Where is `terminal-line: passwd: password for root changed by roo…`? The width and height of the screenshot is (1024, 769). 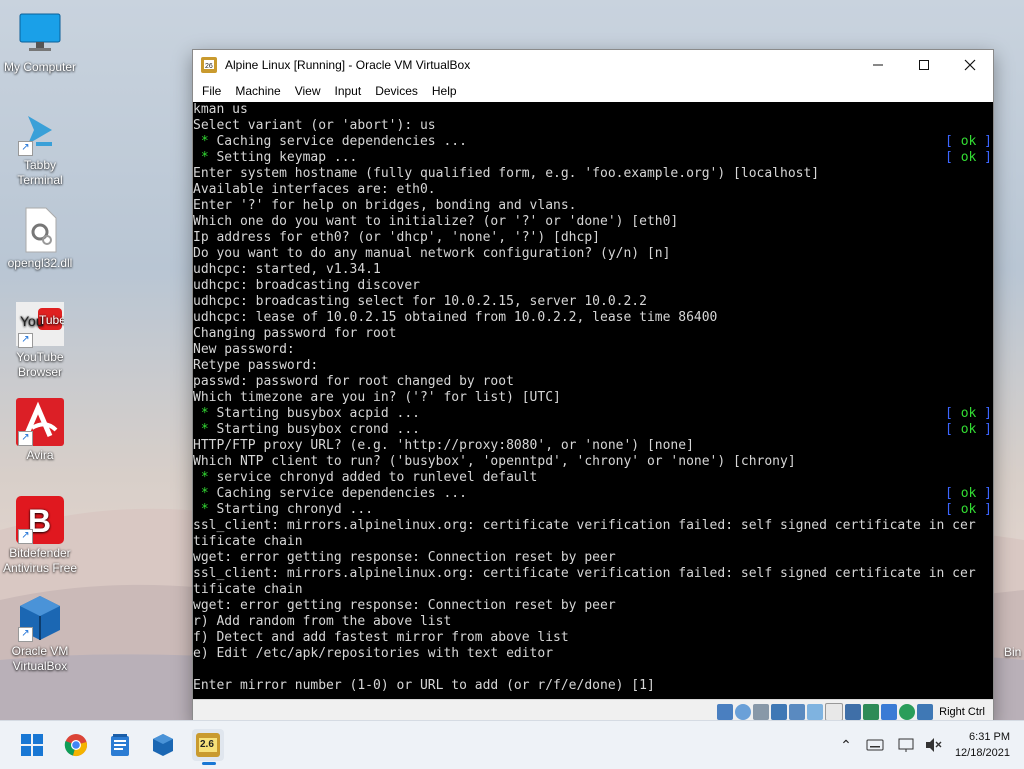
terminal-line: passwd: password for root changed by roo… is located at coordinates (593, 382).